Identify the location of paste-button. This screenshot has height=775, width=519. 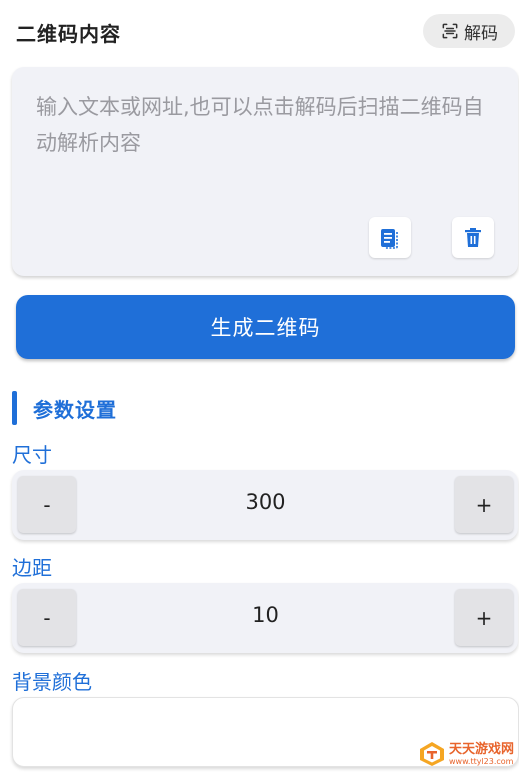
(390, 237).